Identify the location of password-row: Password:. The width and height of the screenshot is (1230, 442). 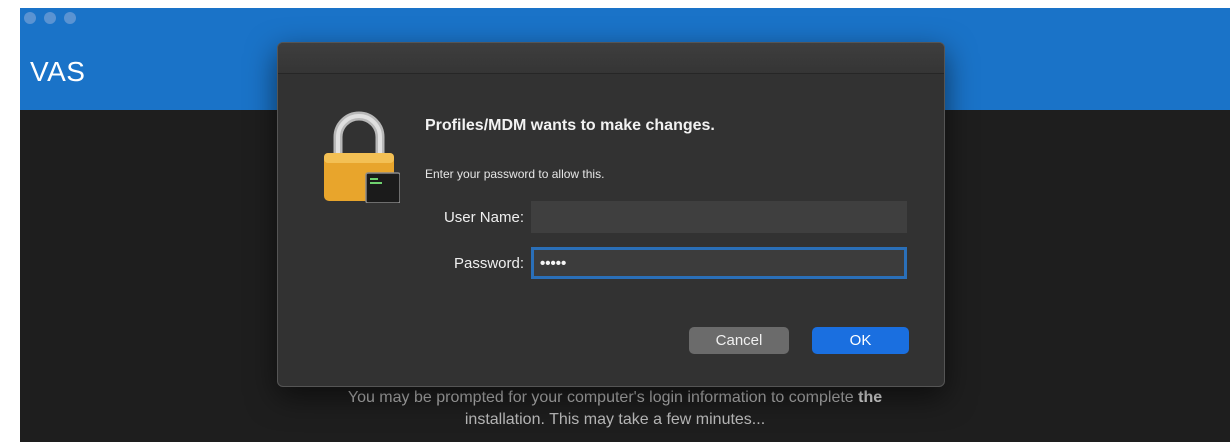
(642, 263).